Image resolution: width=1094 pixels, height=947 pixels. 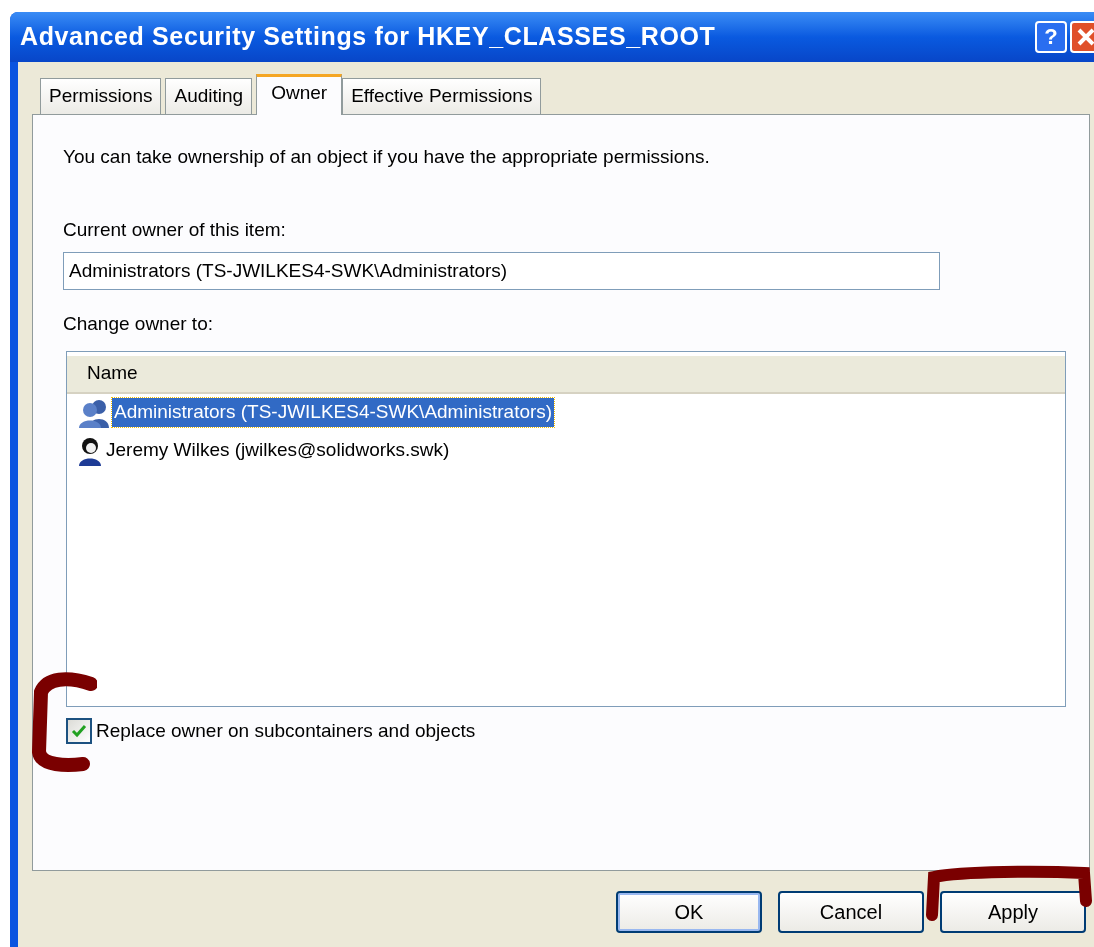 I want to click on tab: Auditing, so click(x=209, y=96).